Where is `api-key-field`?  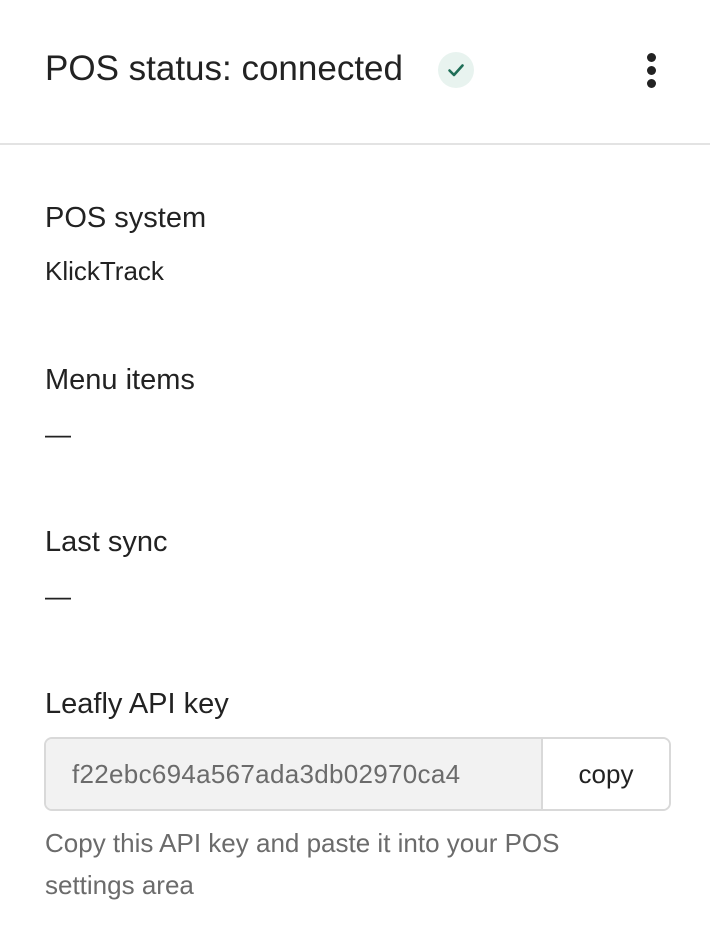 api-key-field is located at coordinates (294, 774).